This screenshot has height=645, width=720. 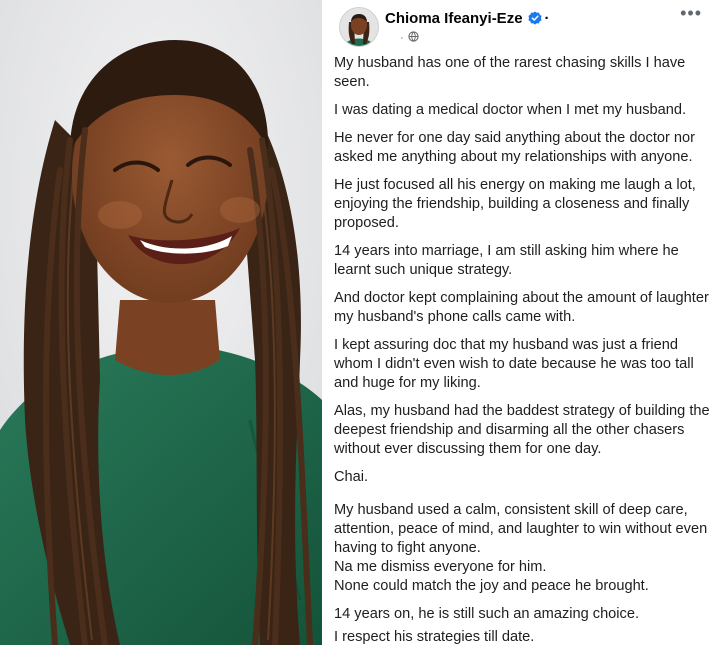 What do you see at coordinates (534, 20) in the screenshot?
I see `verified-badge-icon` at bounding box center [534, 20].